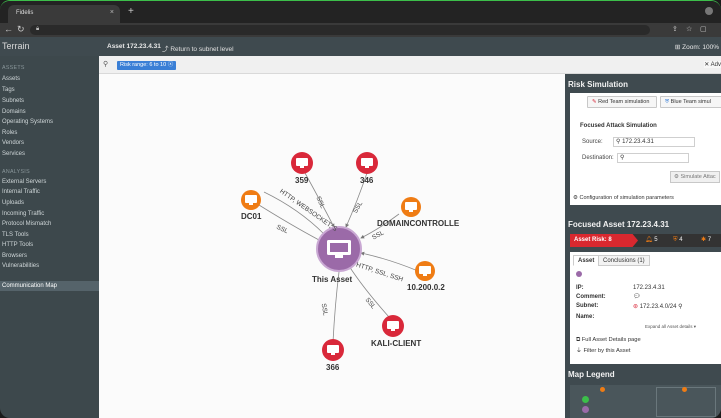 This screenshot has width=721, height=418. What do you see at coordinates (16, 46) in the screenshot?
I see `brand-logo: Terrain` at bounding box center [16, 46].